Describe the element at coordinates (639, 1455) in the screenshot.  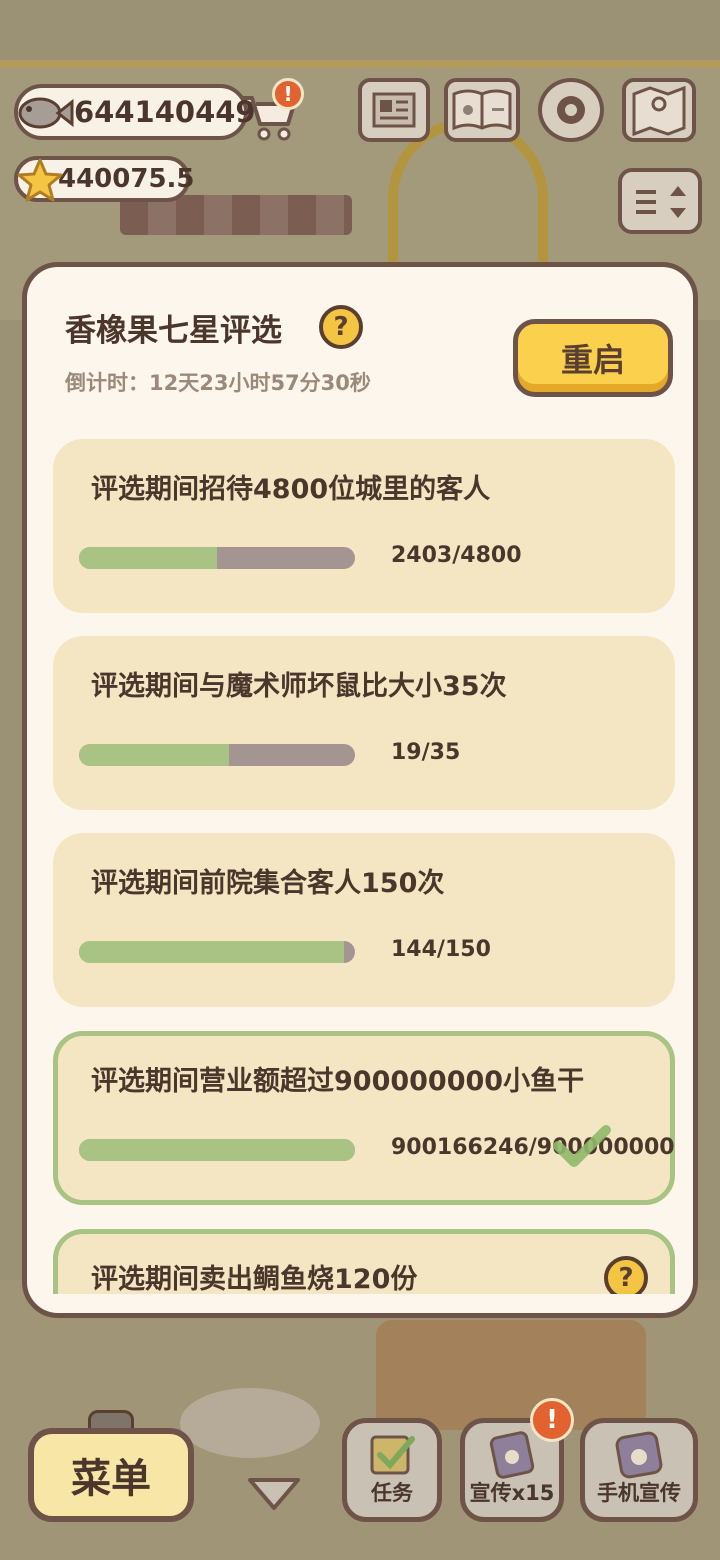
I see `phone-paw-icon` at that location.